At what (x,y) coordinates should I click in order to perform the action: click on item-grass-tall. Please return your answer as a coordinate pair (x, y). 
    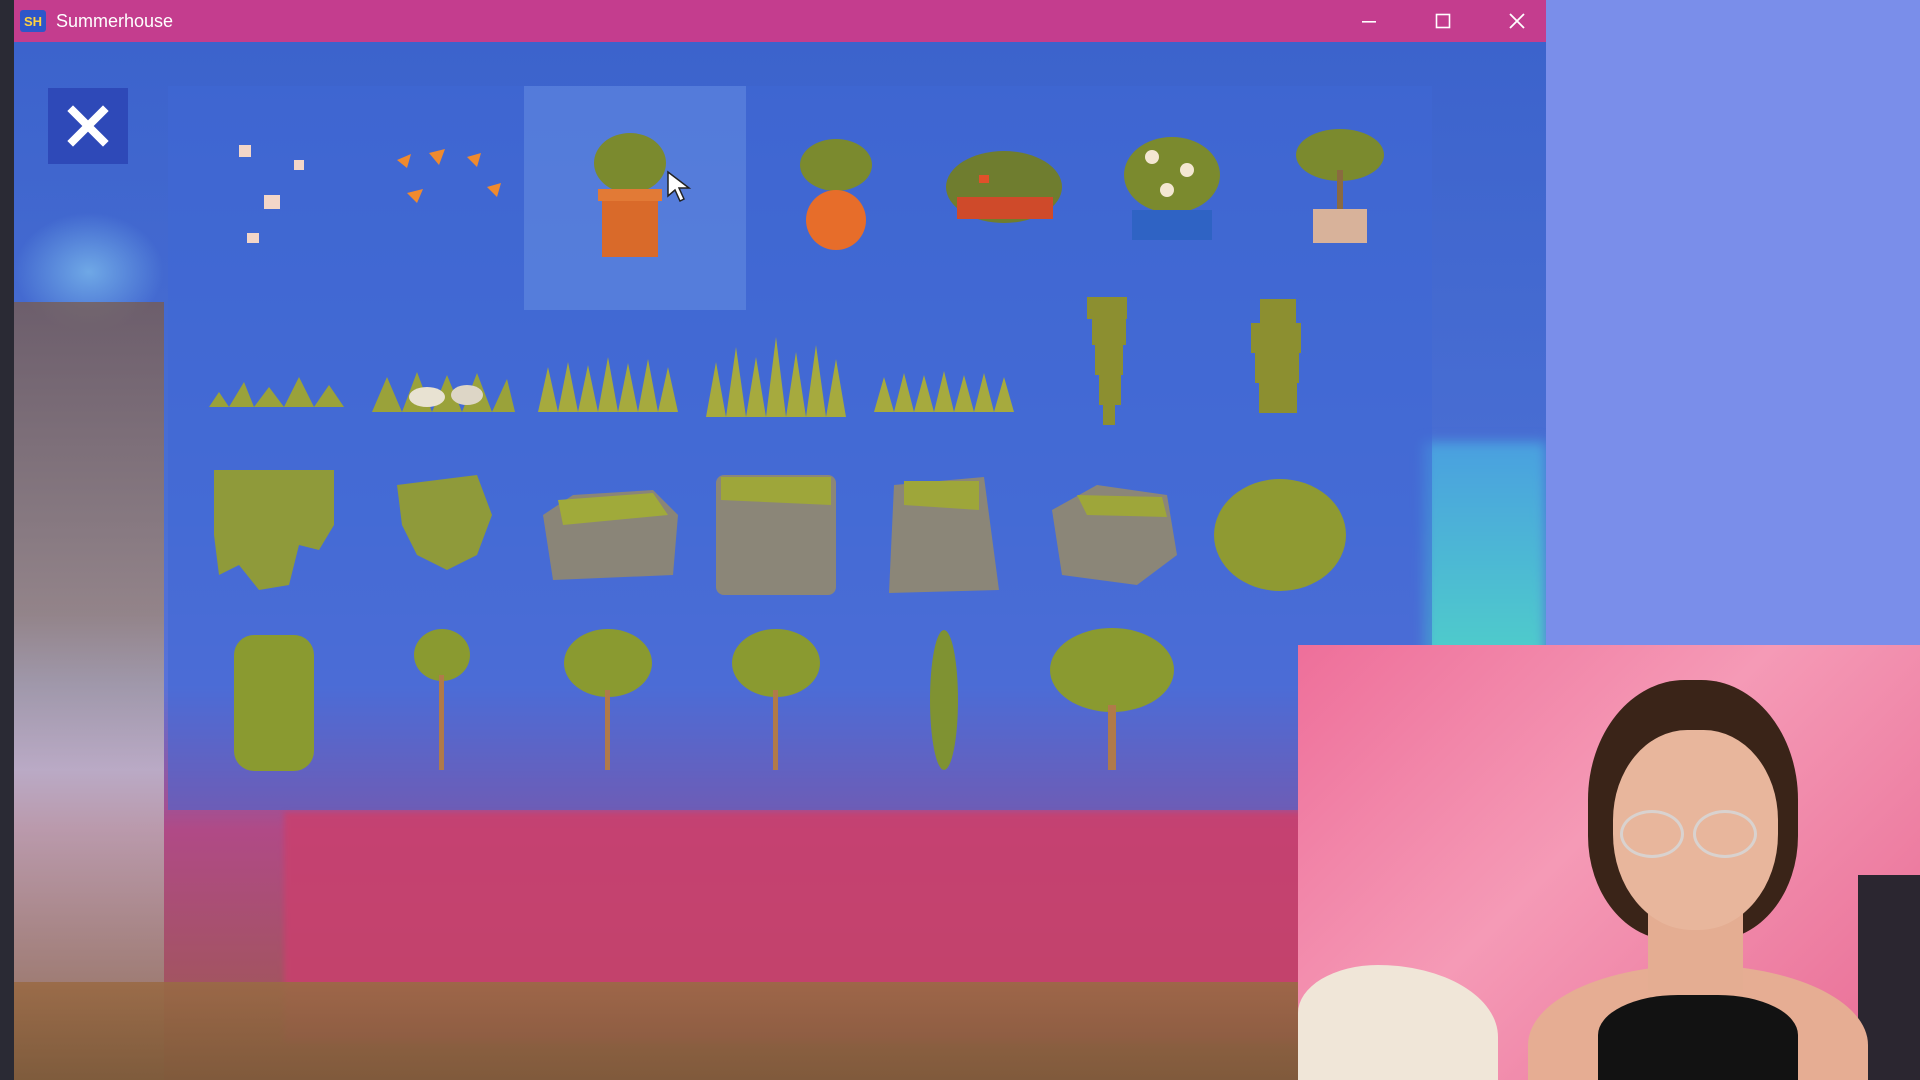
    Looking at the image, I should click on (608, 362).